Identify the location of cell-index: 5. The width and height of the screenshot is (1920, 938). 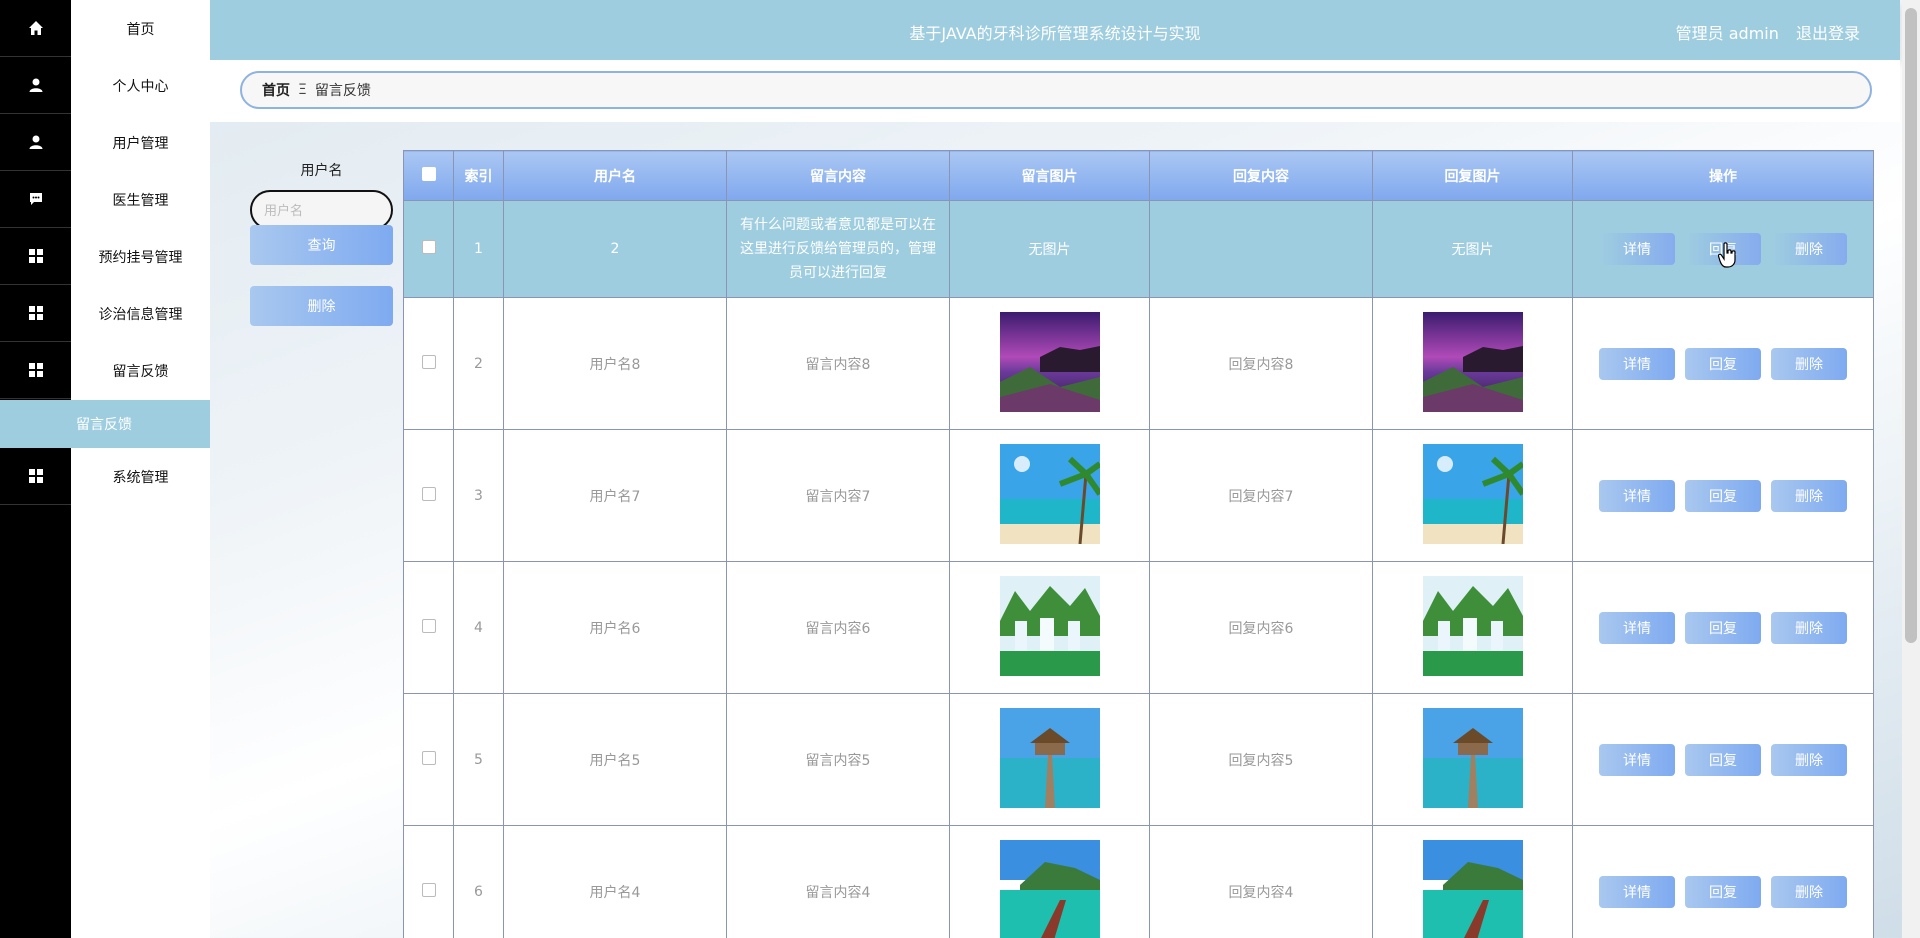
(478, 759).